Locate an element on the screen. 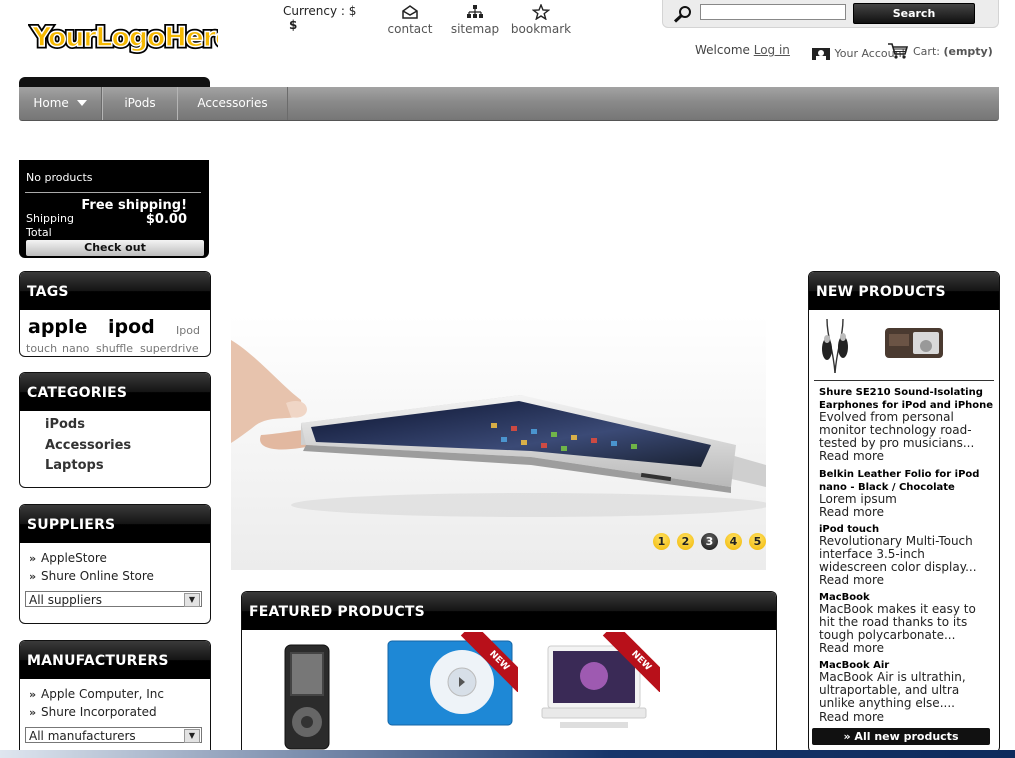  nav-item-label: Home is located at coordinates (51, 103).